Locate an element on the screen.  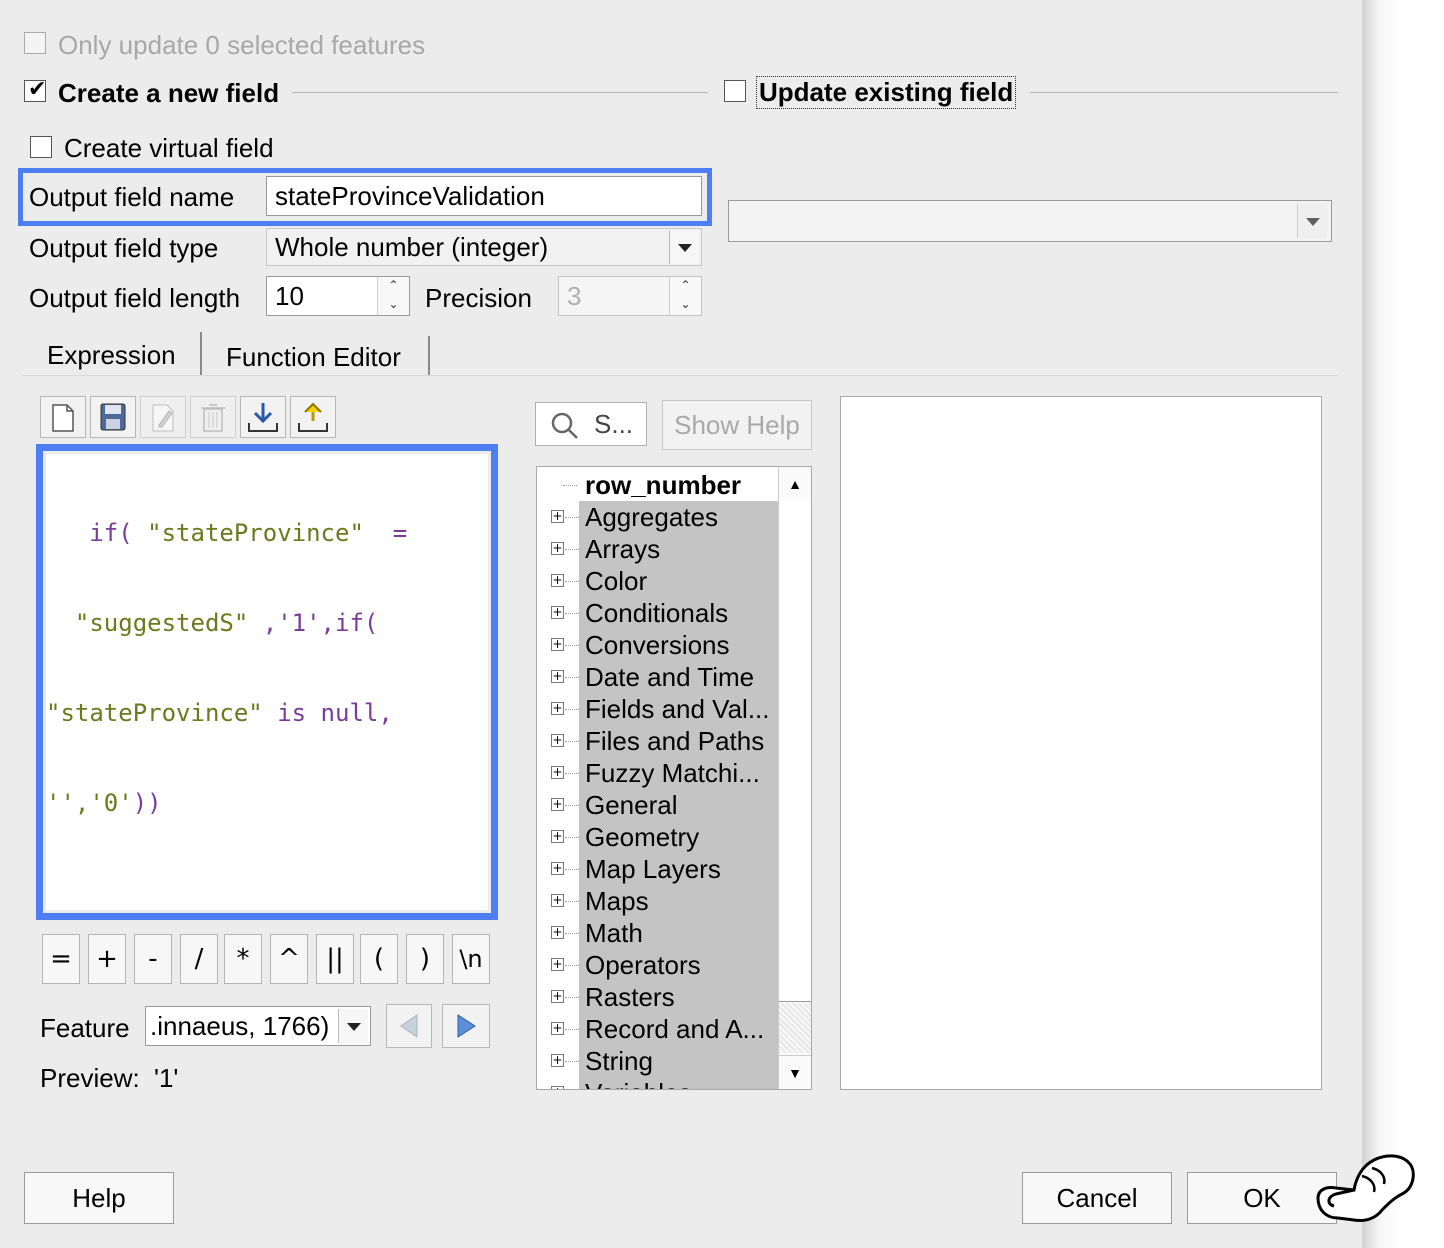
operator-close-paren-button: ) is located at coordinates (425, 959).